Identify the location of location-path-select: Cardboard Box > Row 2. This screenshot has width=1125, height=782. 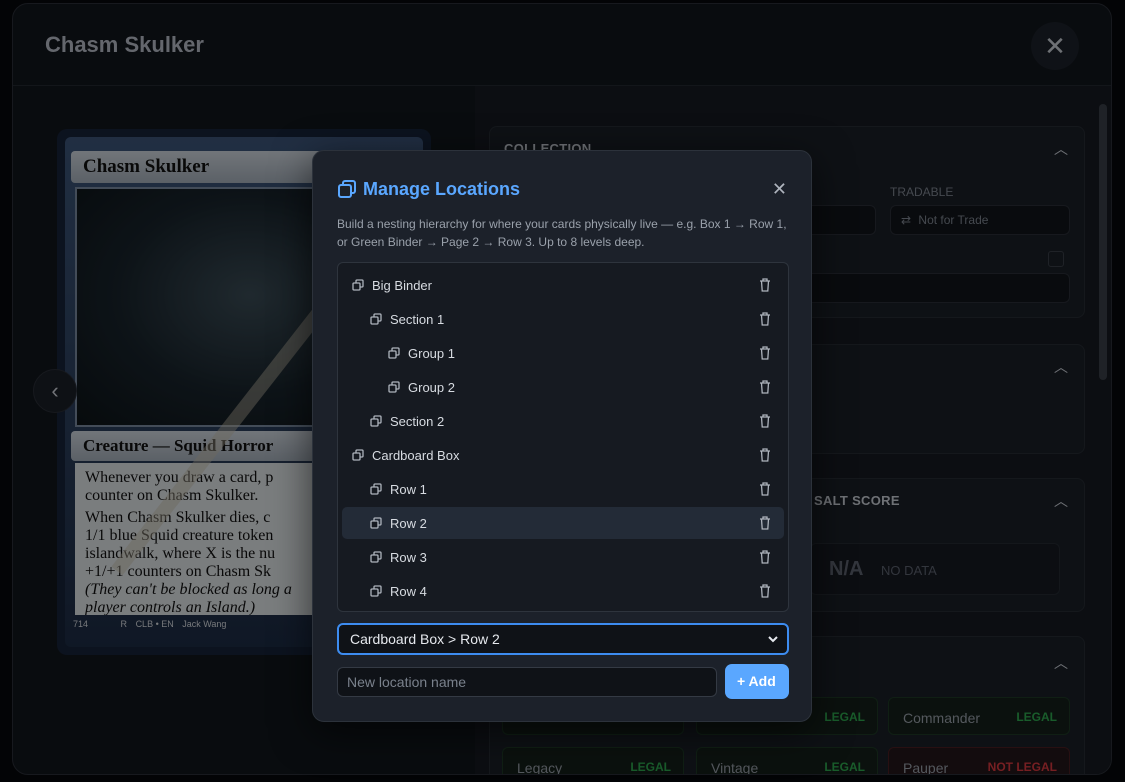
(563, 639).